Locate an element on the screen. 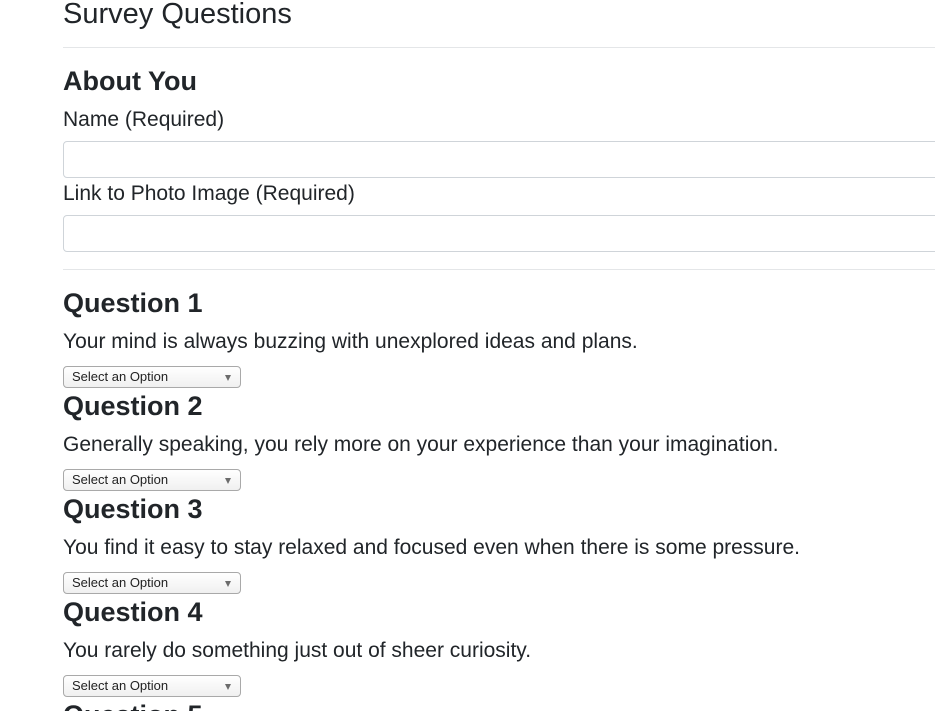 This screenshot has width=935, height=711. name-input is located at coordinates (499, 159).